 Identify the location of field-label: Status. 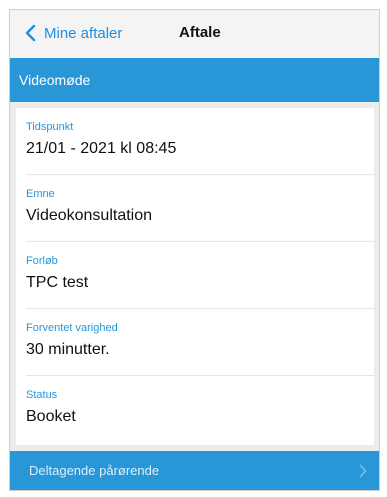
(42, 395).